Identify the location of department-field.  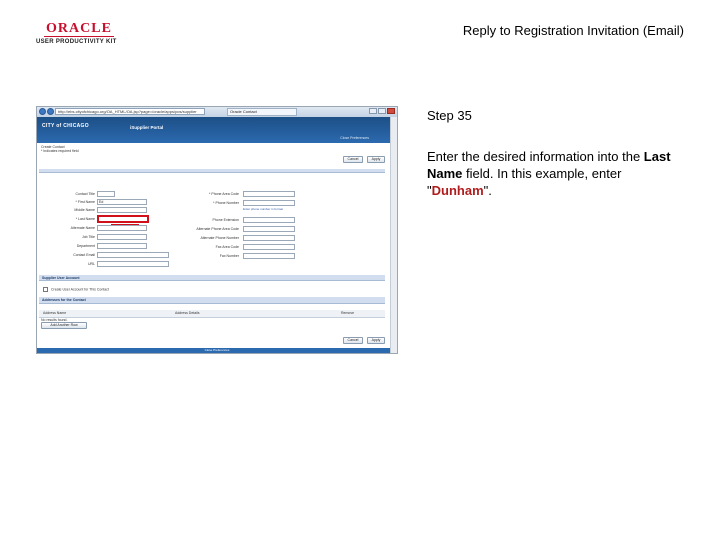
(122, 246).